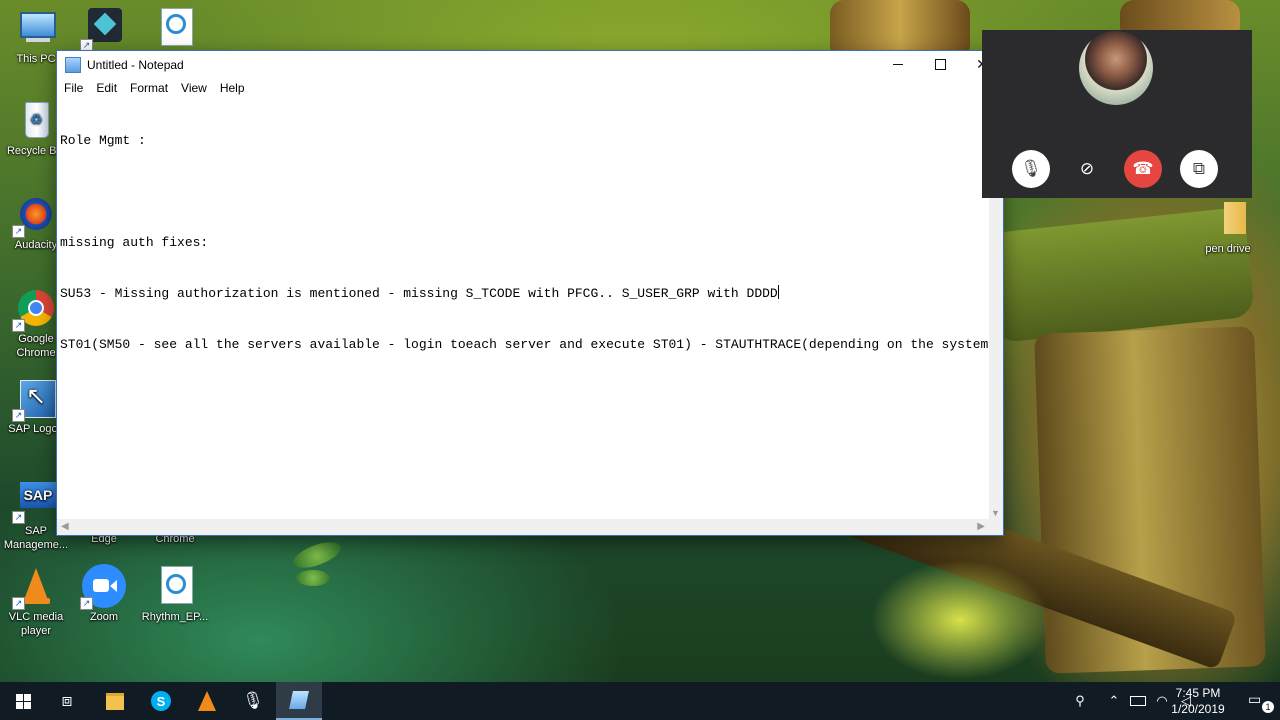  What do you see at coordinates (523, 527) in the screenshot?
I see `horizontal-scrollbar: ◀ ▶` at bounding box center [523, 527].